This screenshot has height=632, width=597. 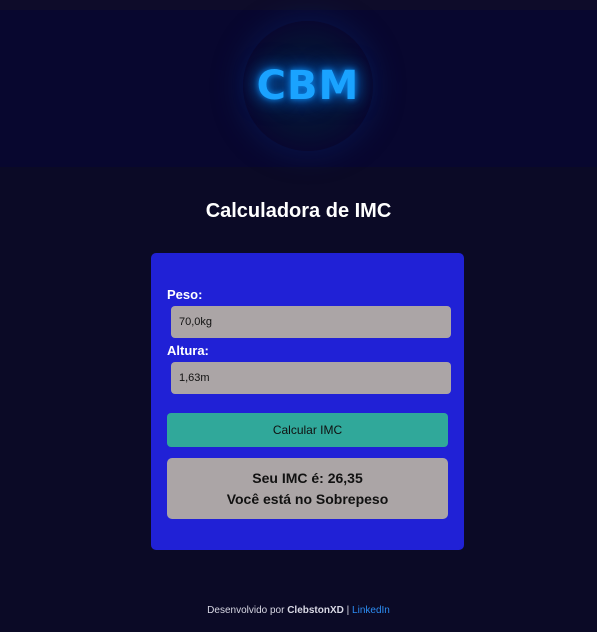 What do you see at coordinates (371, 610) in the screenshot?
I see `linkedin-link: LinkedIn` at bounding box center [371, 610].